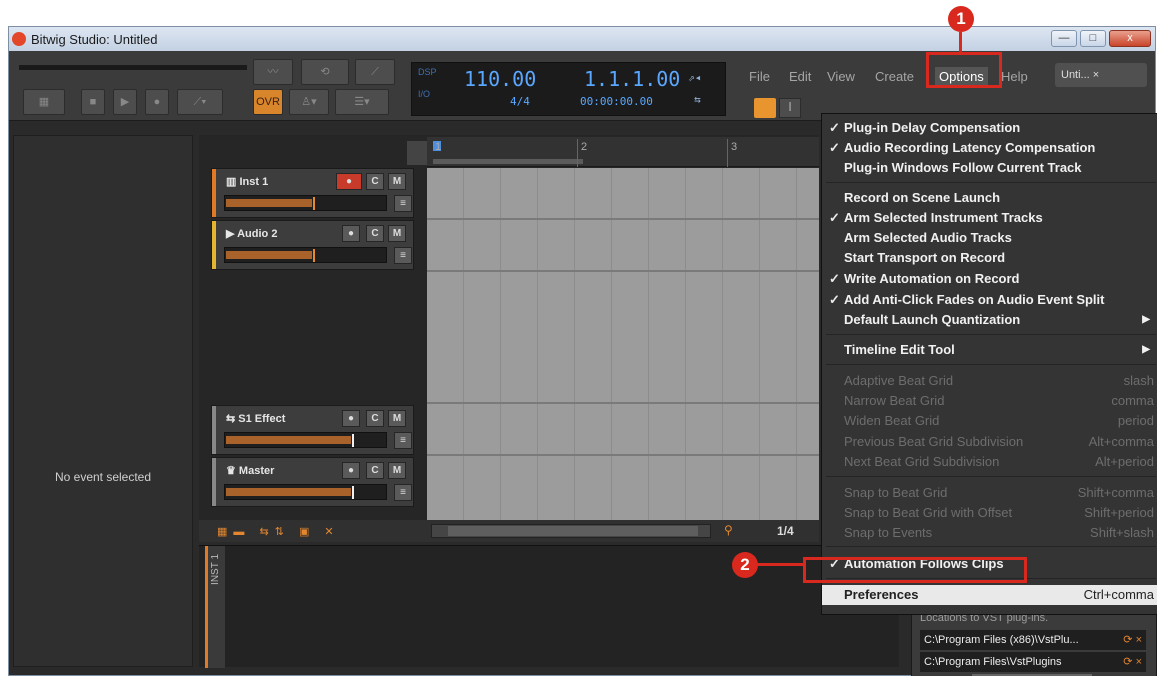 Image resolution: width=1157 pixels, height=676 pixels. I want to click on menu-file: File, so click(759, 76).